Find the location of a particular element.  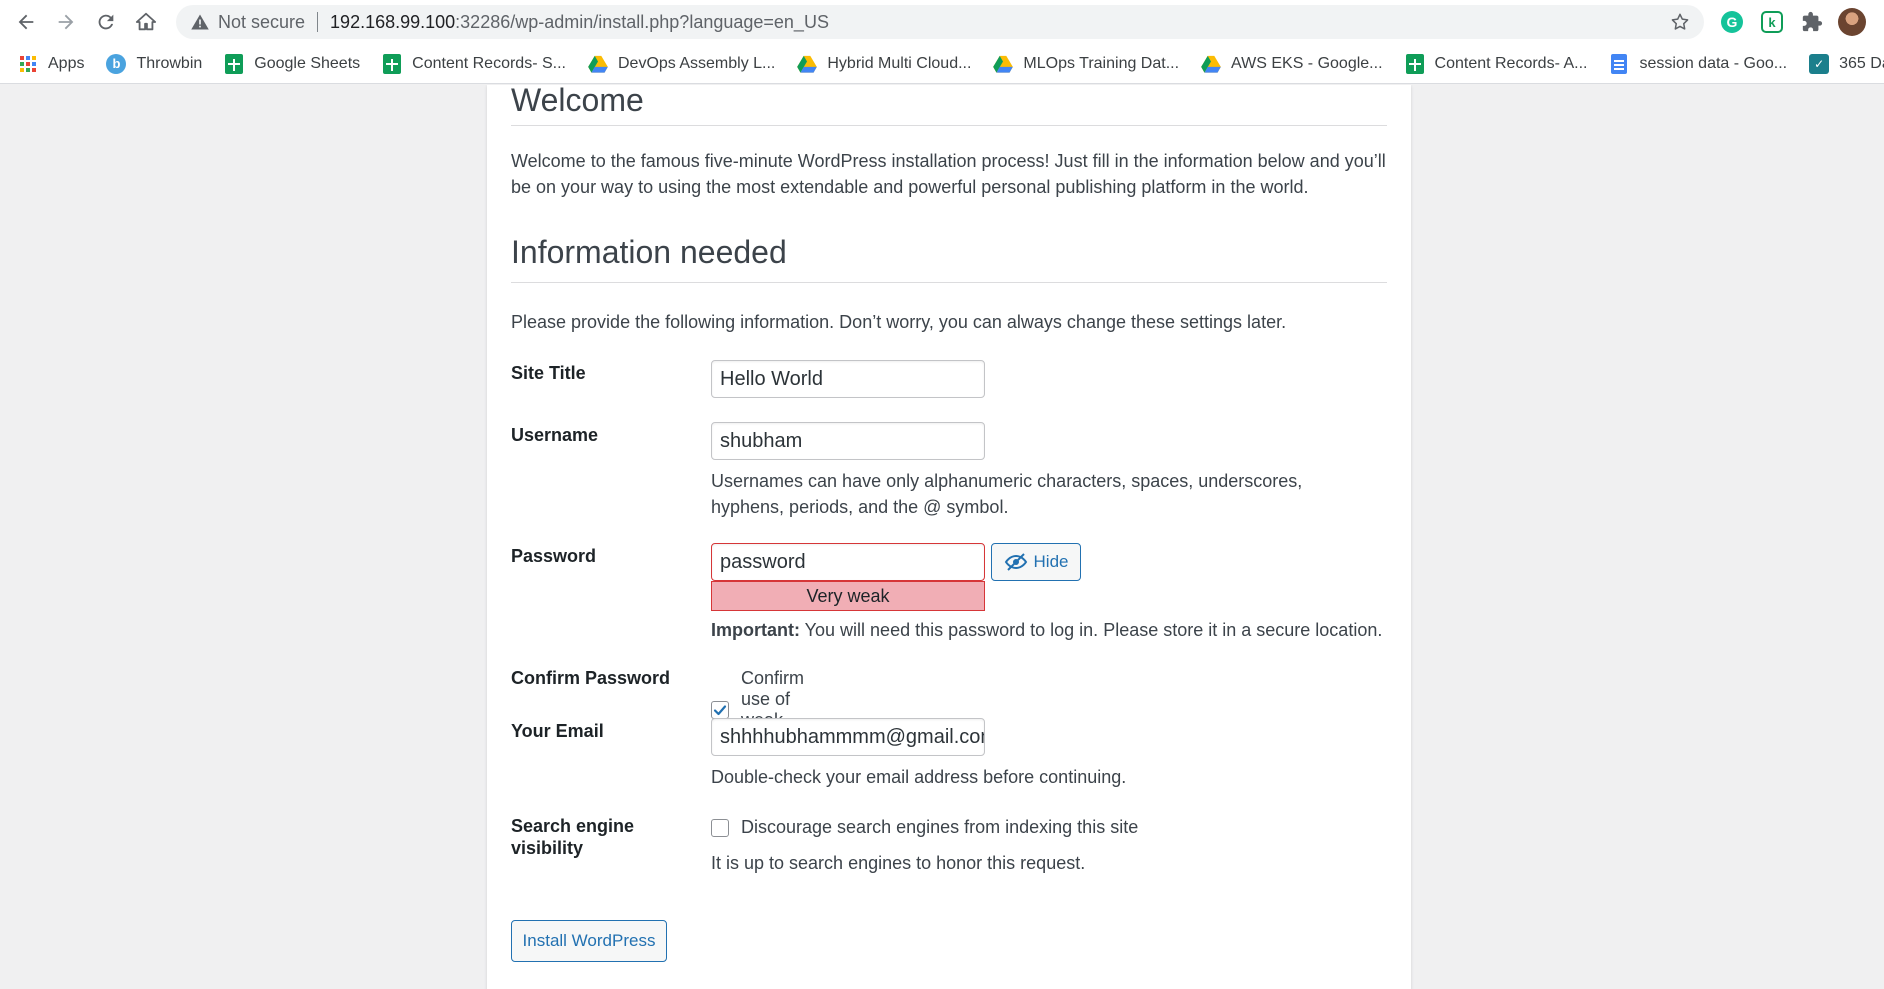

back-button is located at coordinates (26, 22).